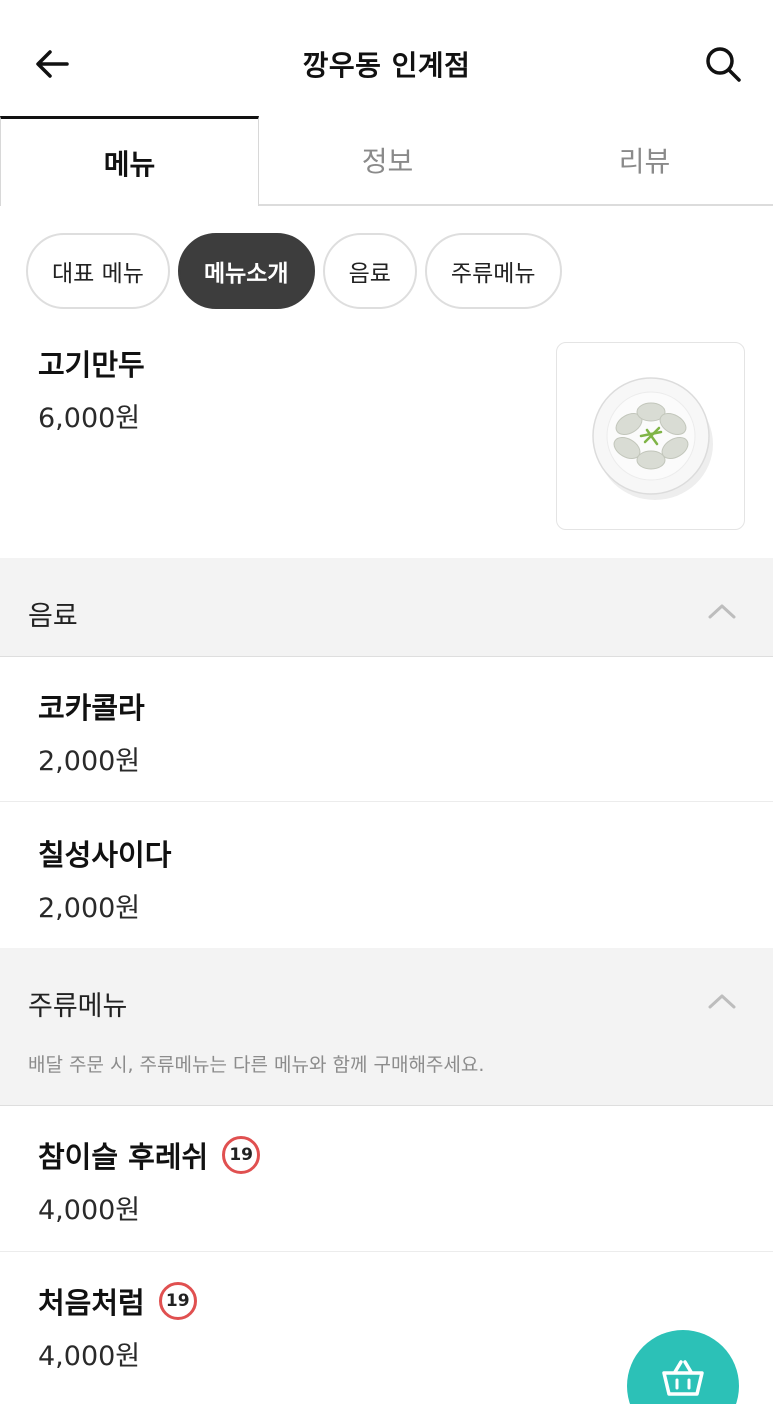 This screenshot has height=1404, width=773. I want to click on menu-item-name-text: 처음처럼, so click(91, 1303).